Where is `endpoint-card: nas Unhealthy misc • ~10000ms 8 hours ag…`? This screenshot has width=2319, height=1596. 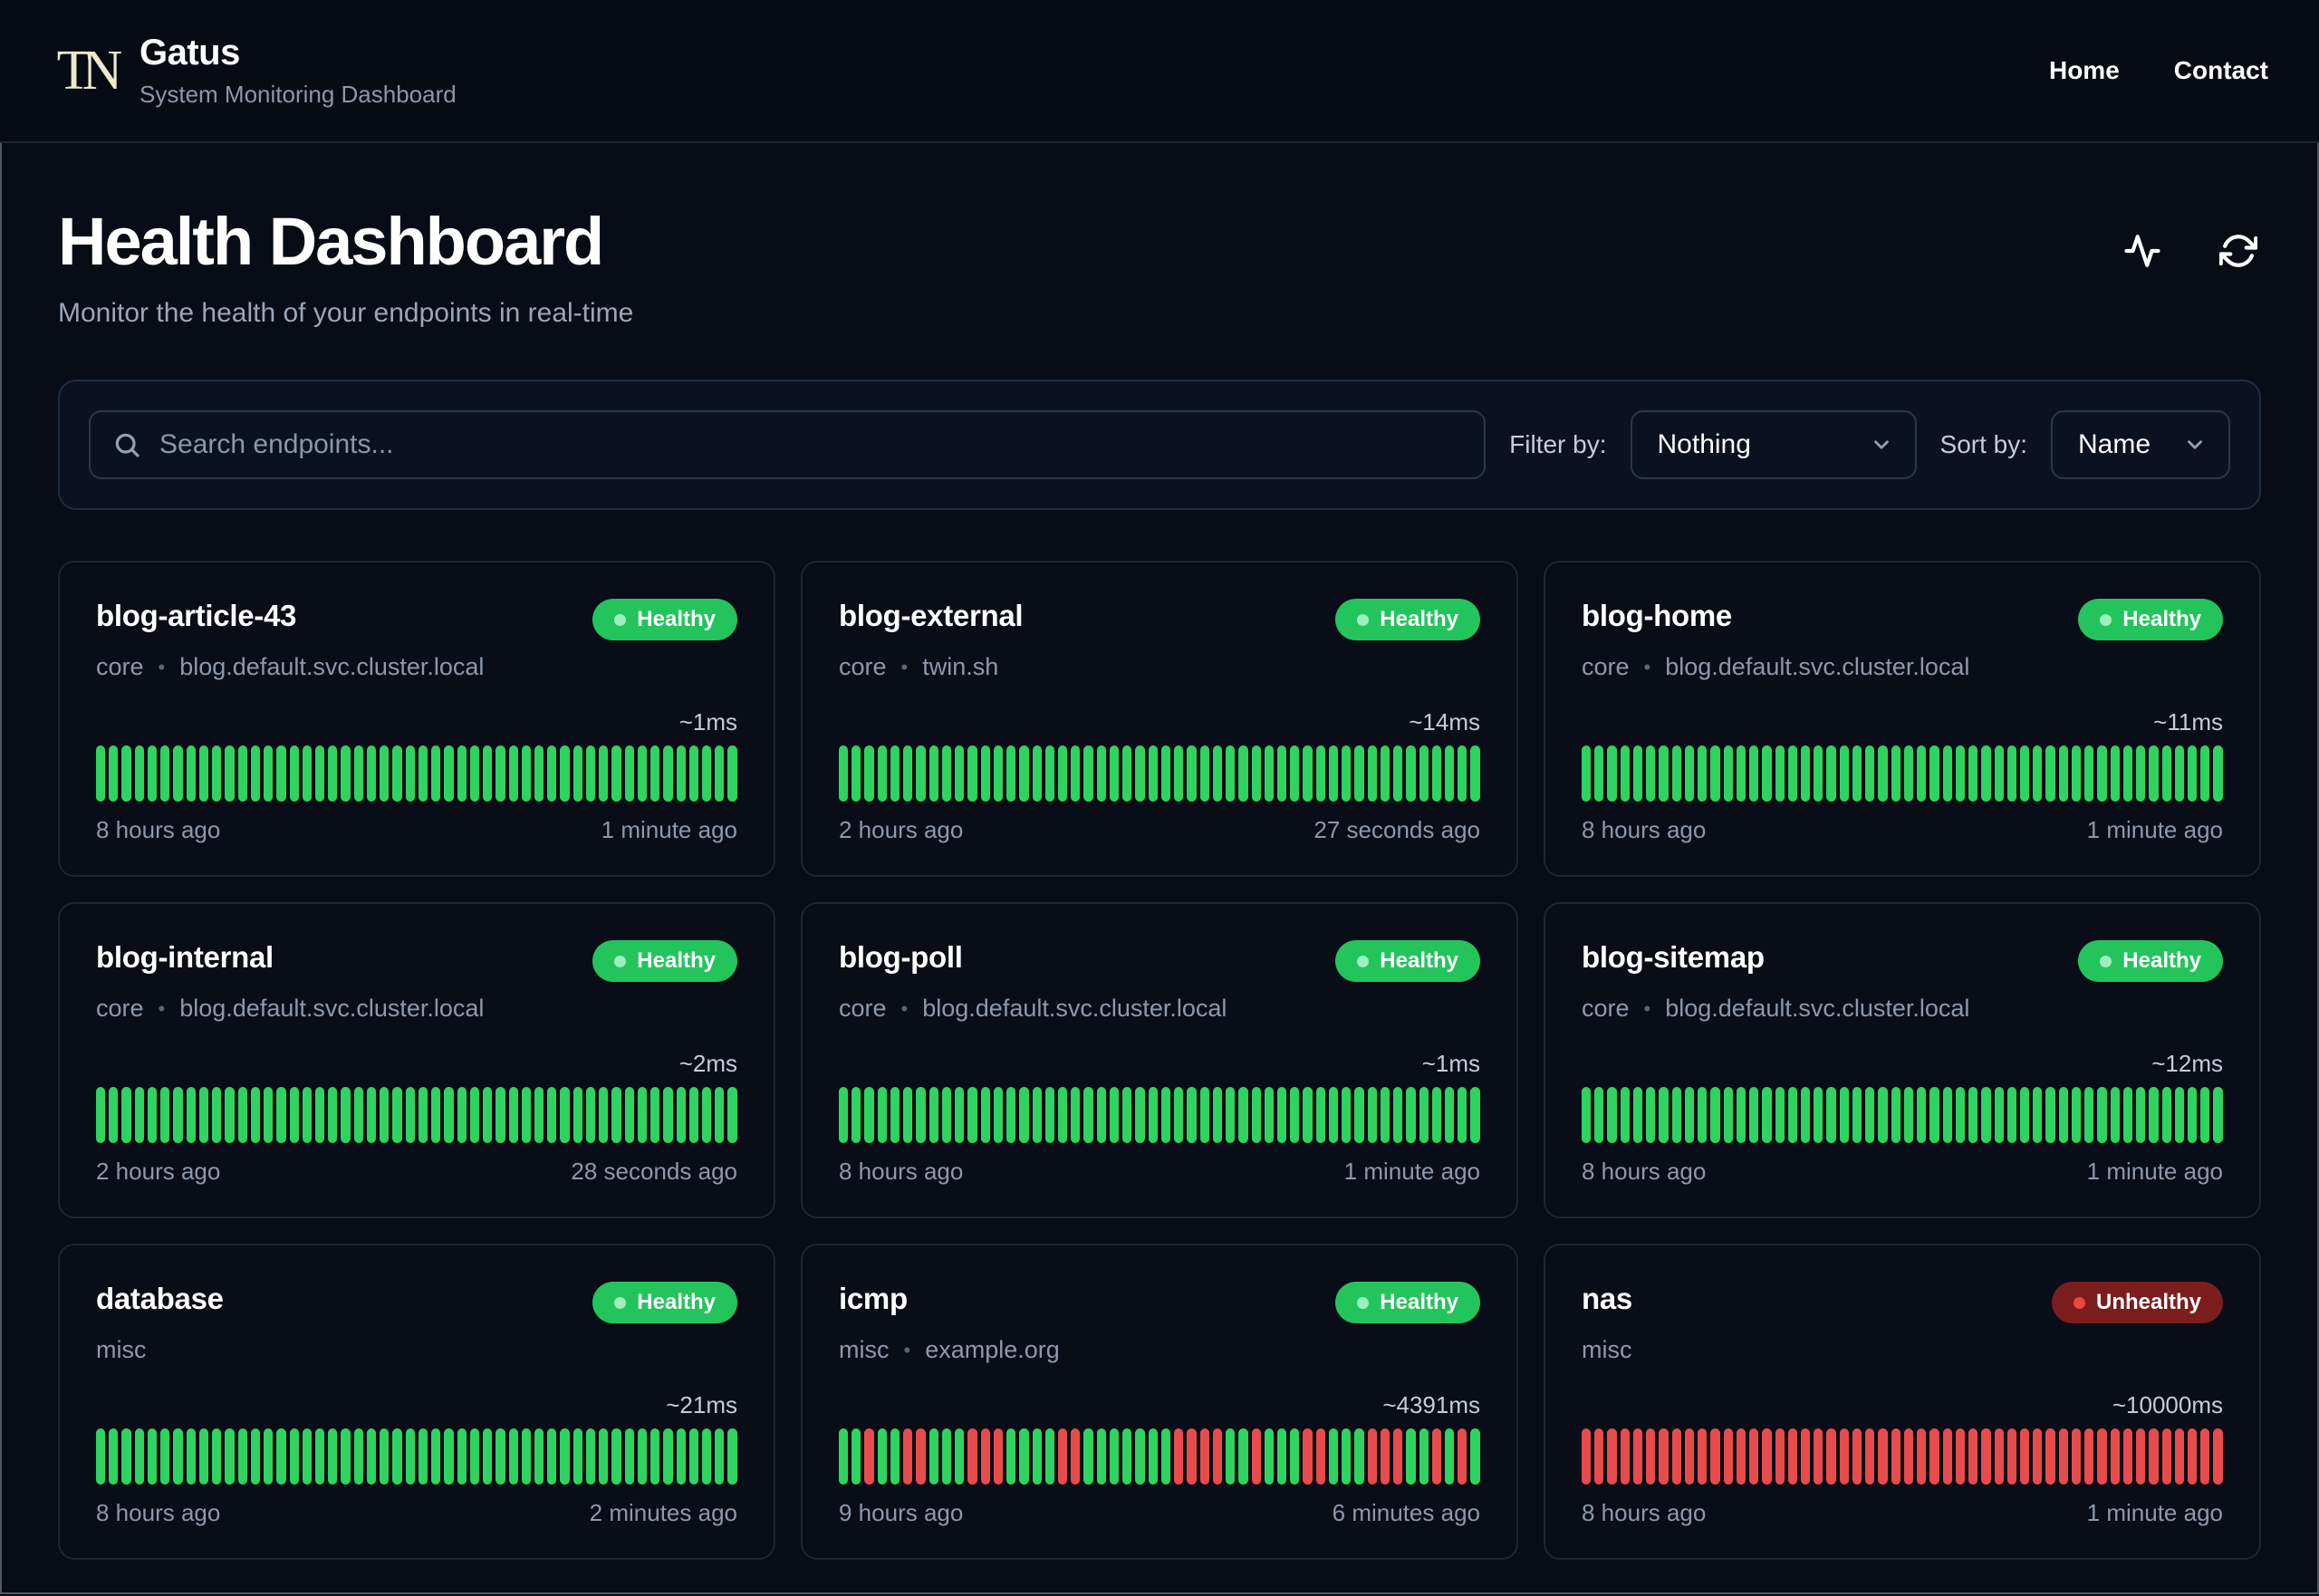
endpoint-card: nas Unhealthy misc • ~10000ms 8 hours ag… is located at coordinates (1902, 1402).